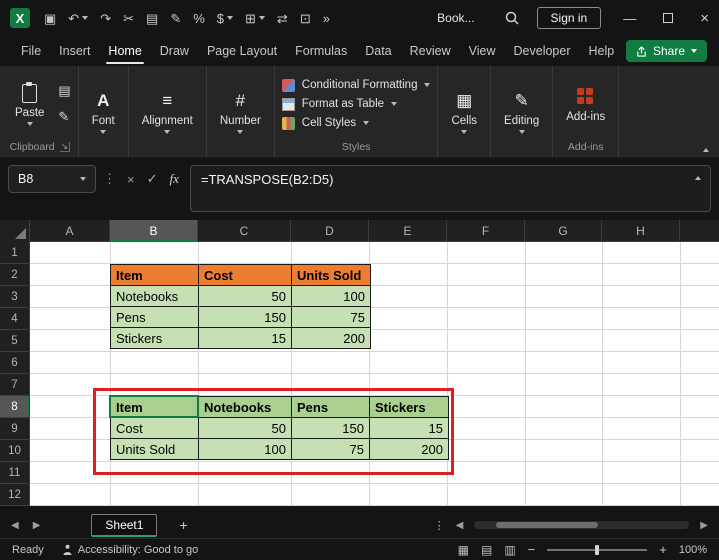  What do you see at coordinates (245, 407) in the screenshot?
I see `cell-C8: Notebooks` at bounding box center [245, 407].